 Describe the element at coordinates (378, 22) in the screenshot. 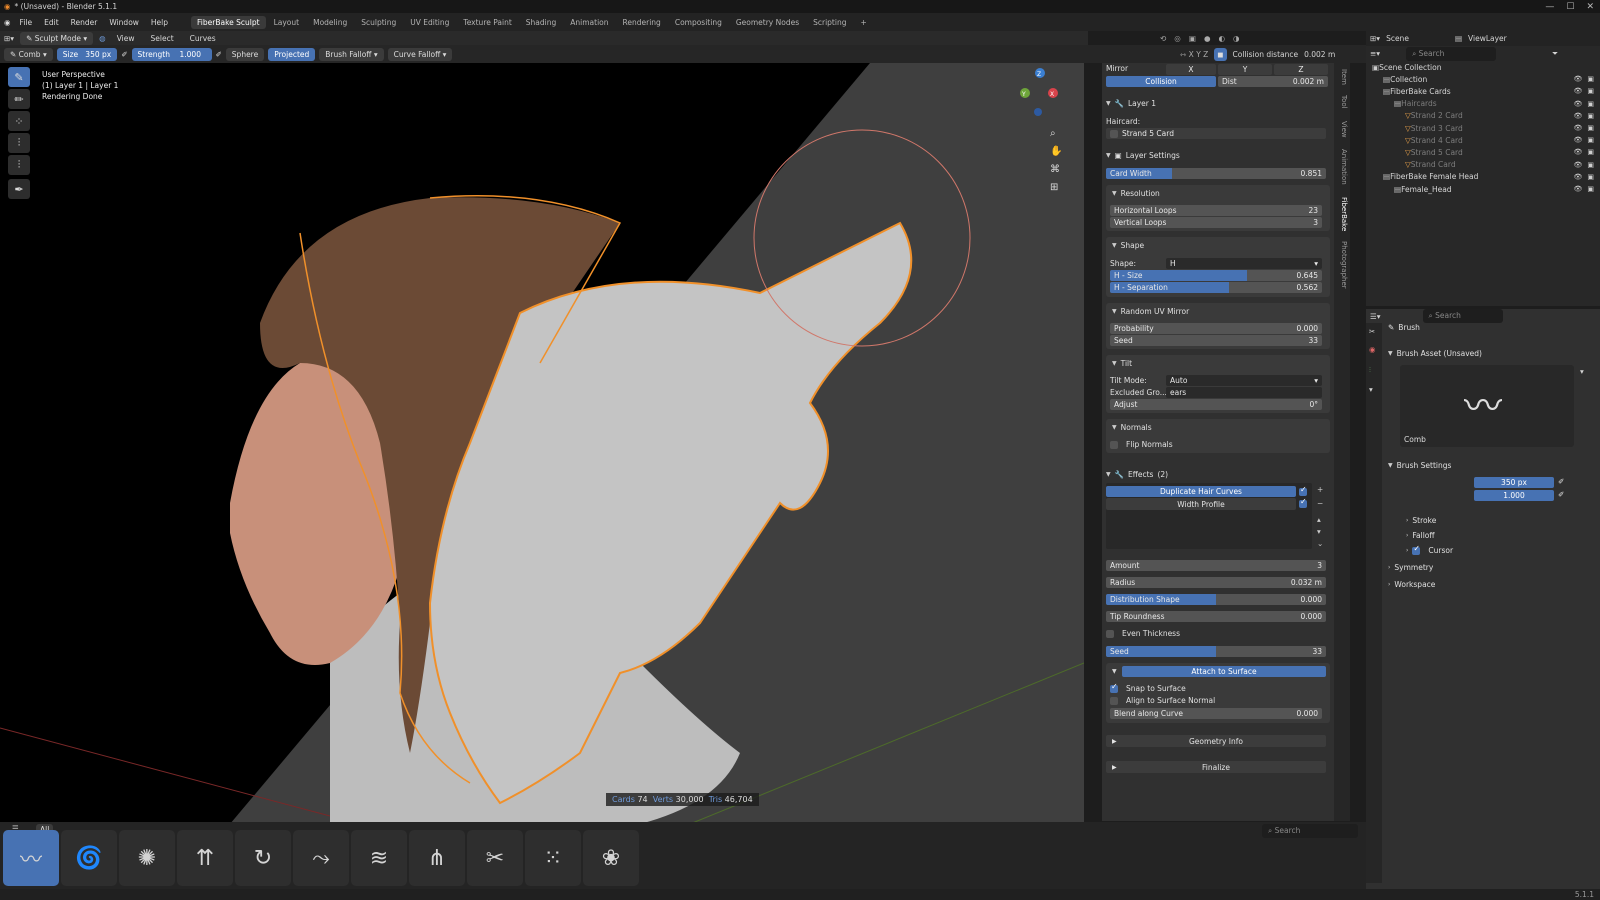

I see `tab-sculpting: Sculpting` at that location.